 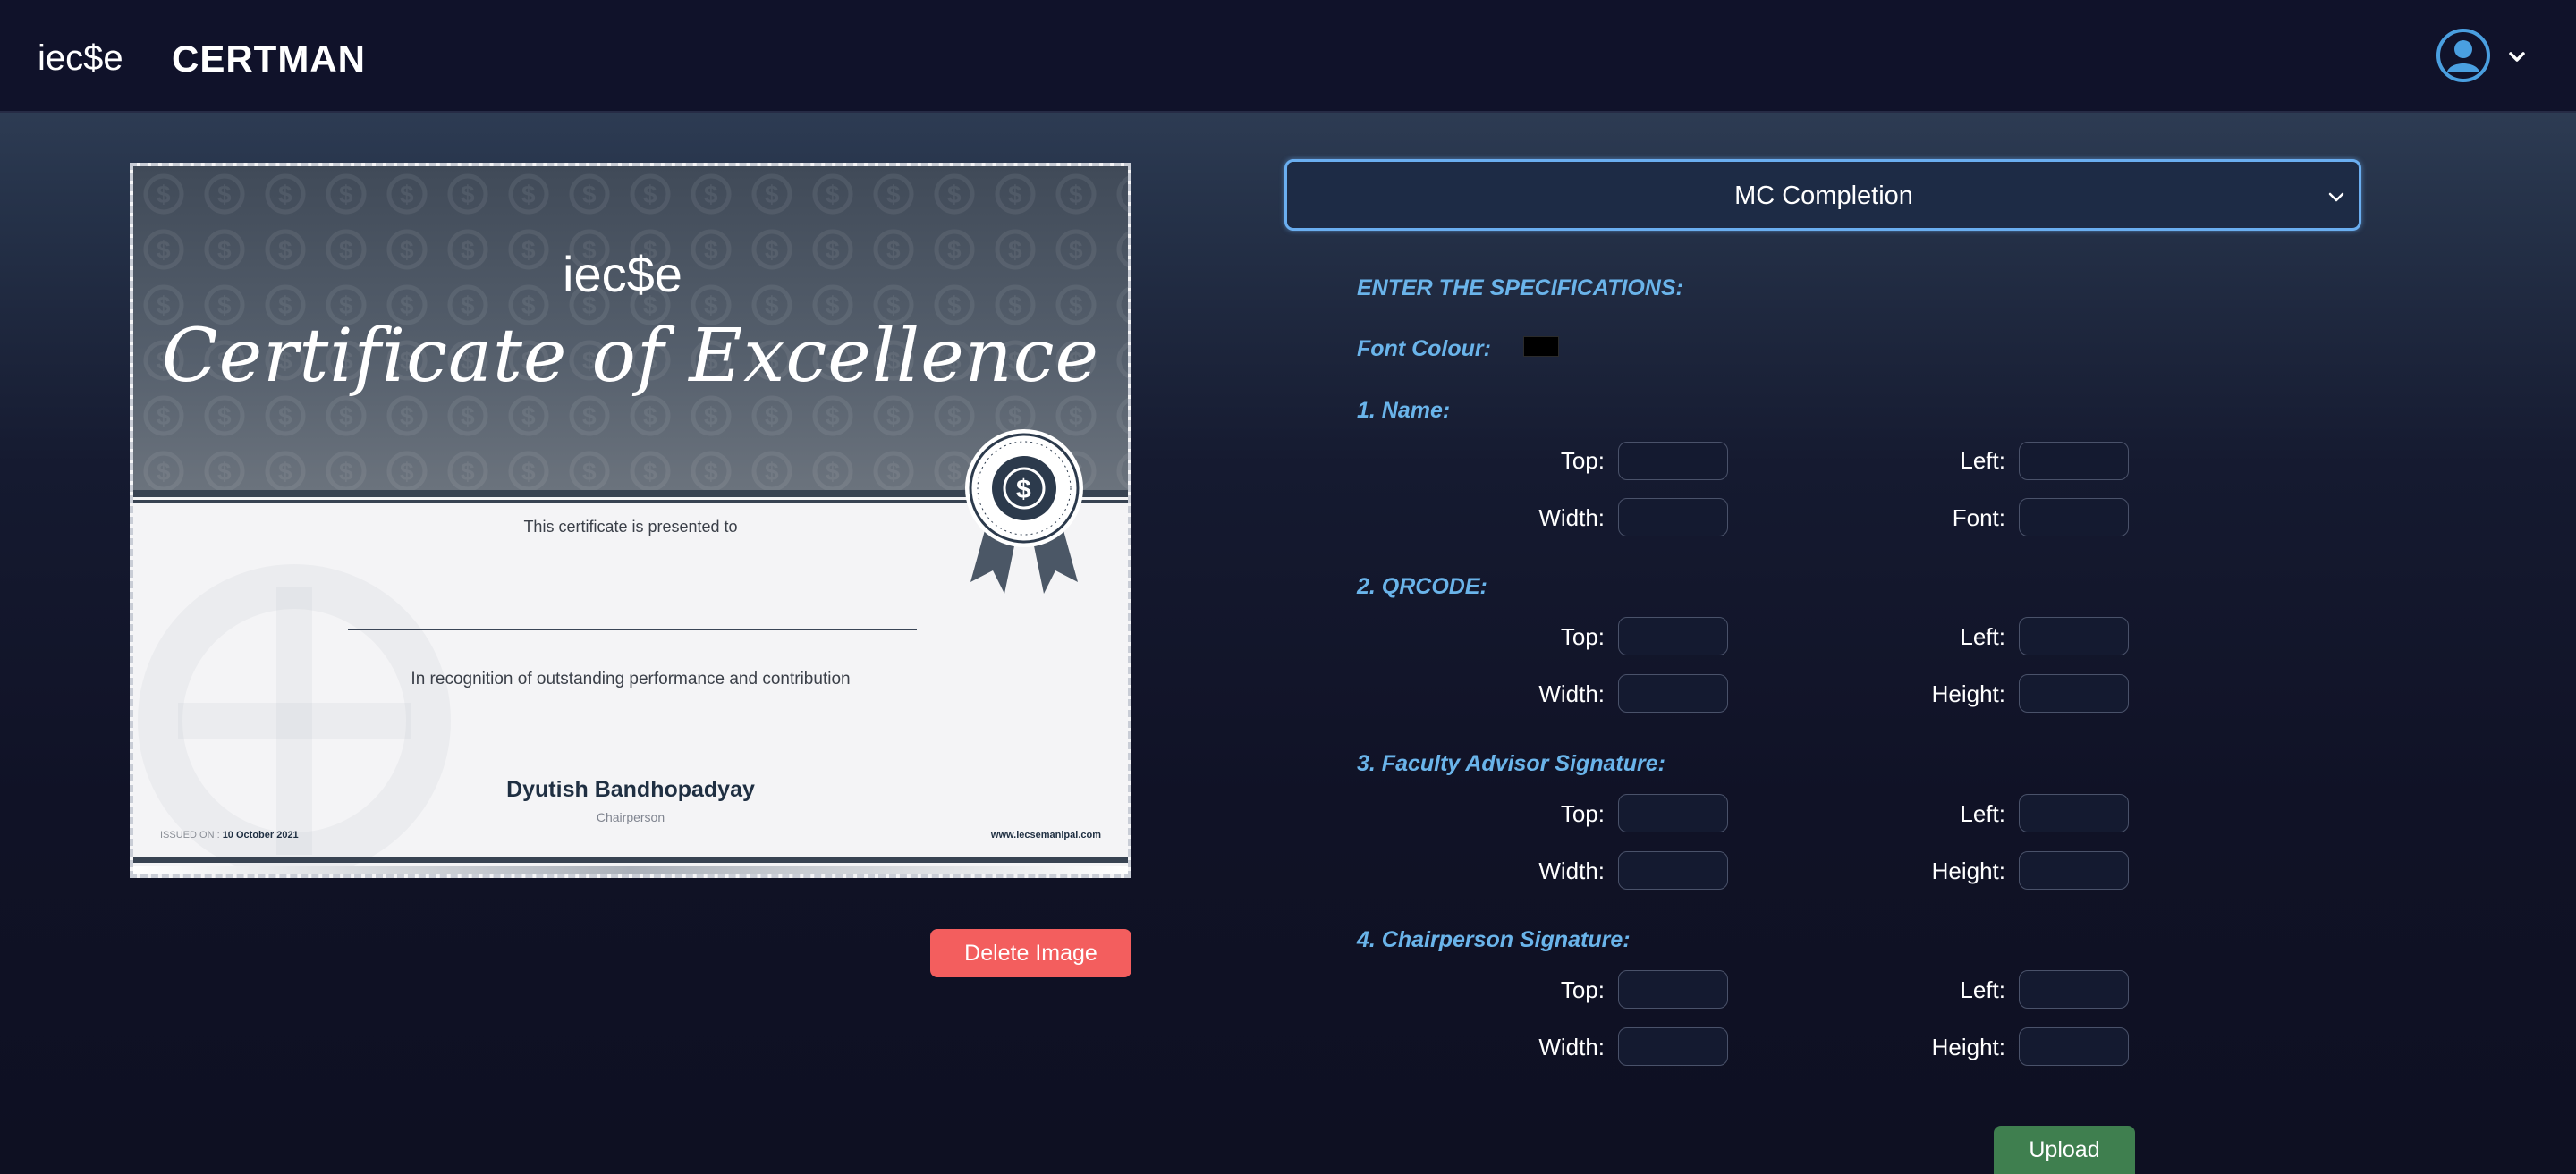 I want to click on faculty-height-label: Height:, so click(x=1968, y=870).